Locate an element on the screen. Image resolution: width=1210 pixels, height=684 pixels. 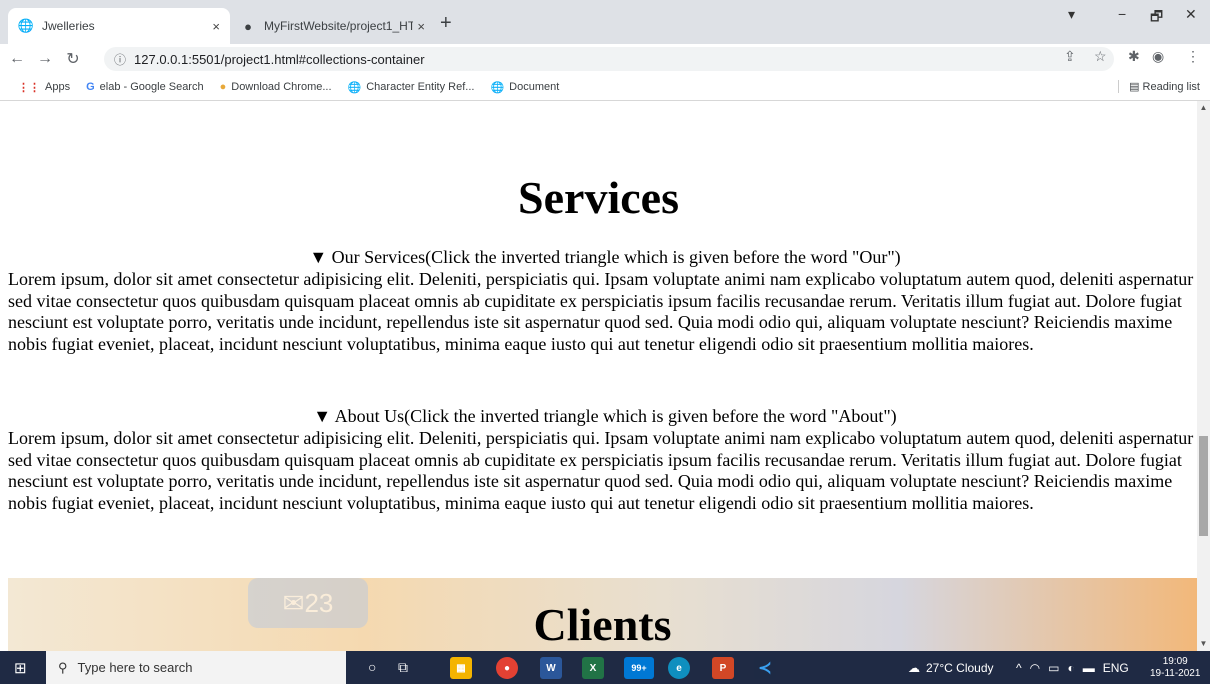
windows-start-icon: ⊞ is located at coordinates (20, 668).